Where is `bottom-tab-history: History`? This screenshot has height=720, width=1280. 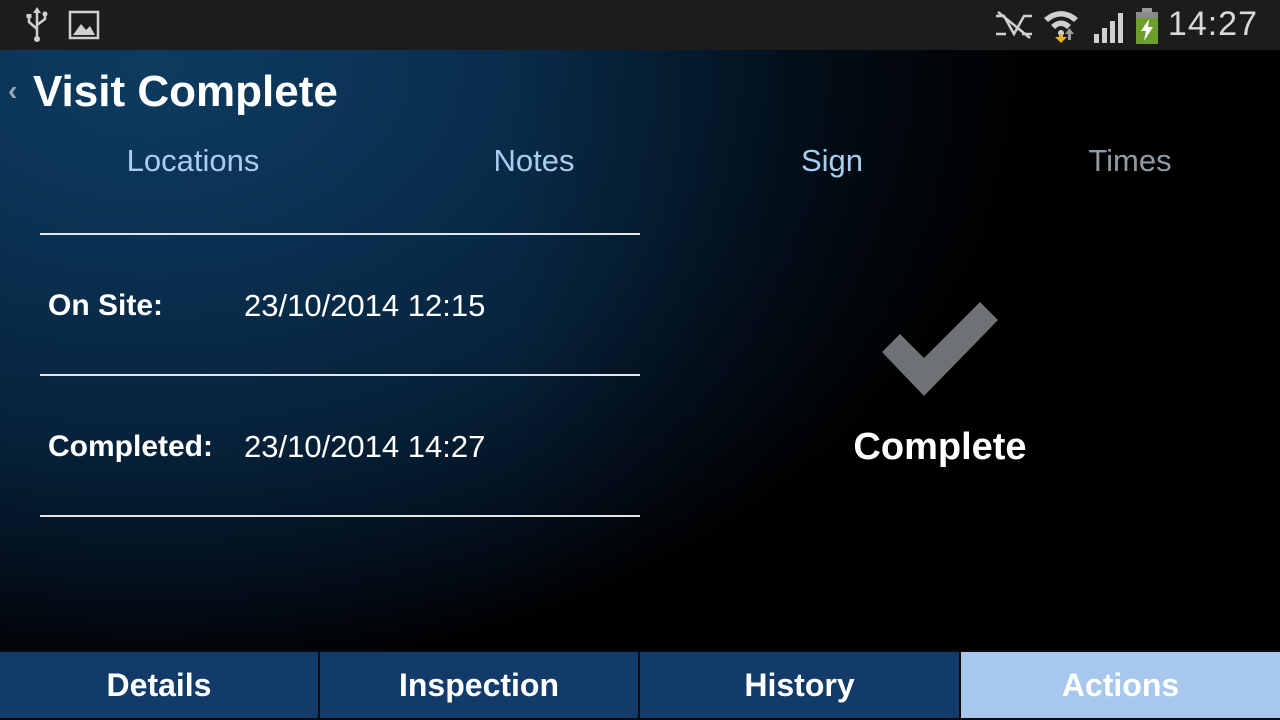
bottom-tab-history: History is located at coordinates (799, 685).